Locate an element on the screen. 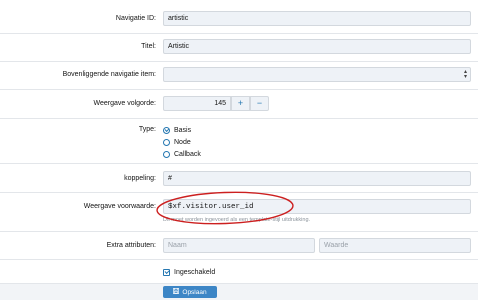 Image resolution: width=478 pixels, height=300 pixels. display-condition-label: Weergave voorwaarde: is located at coordinates (119, 206).